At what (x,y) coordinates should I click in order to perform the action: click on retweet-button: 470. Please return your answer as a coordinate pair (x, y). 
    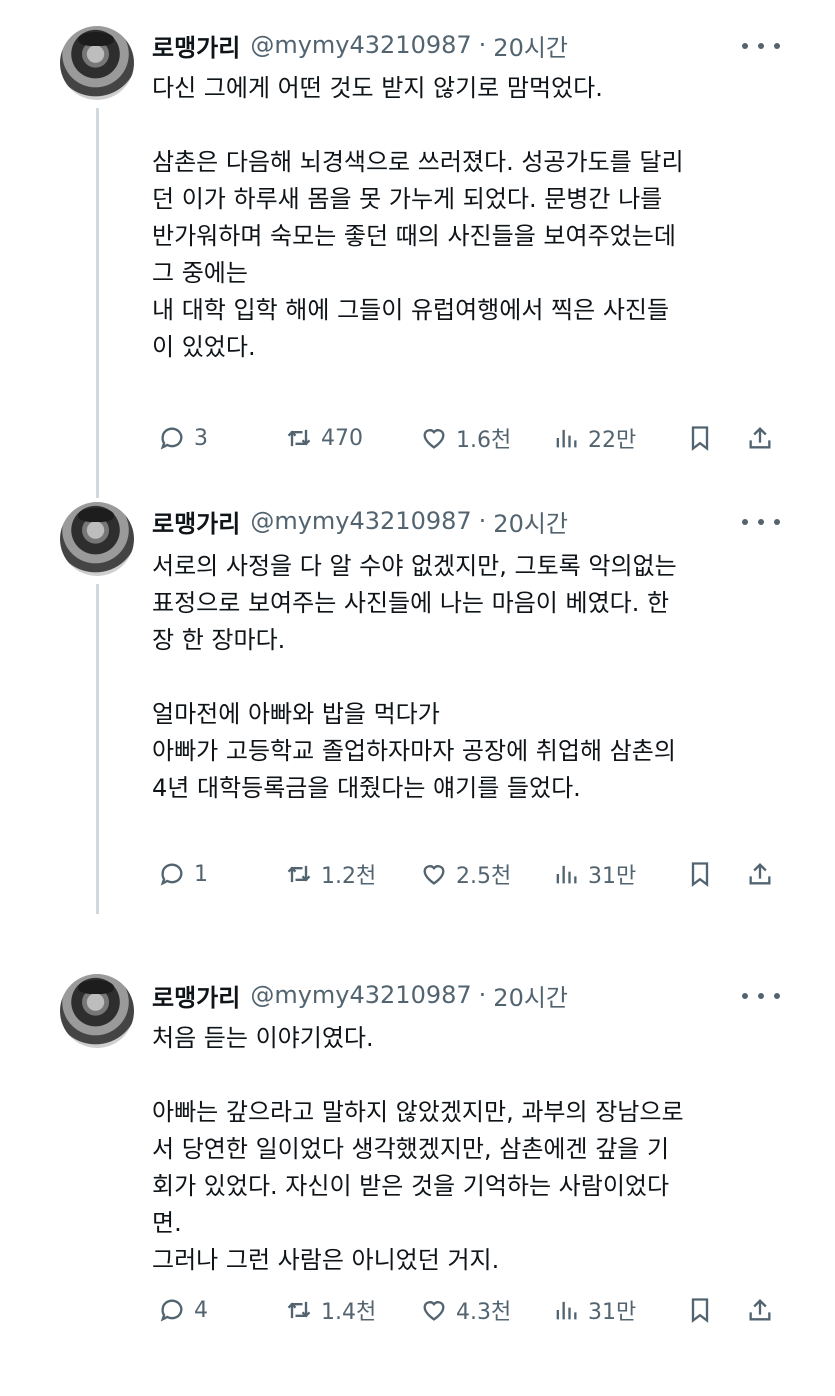
    Looking at the image, I should click on (324, 438).